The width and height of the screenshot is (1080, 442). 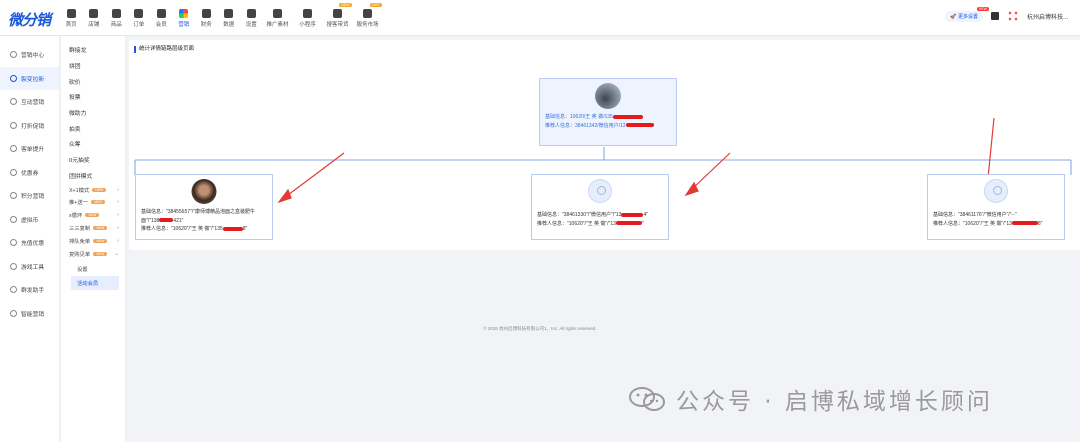 I want to click on submenu-item-3: 投票, so click(x=93, y=97).